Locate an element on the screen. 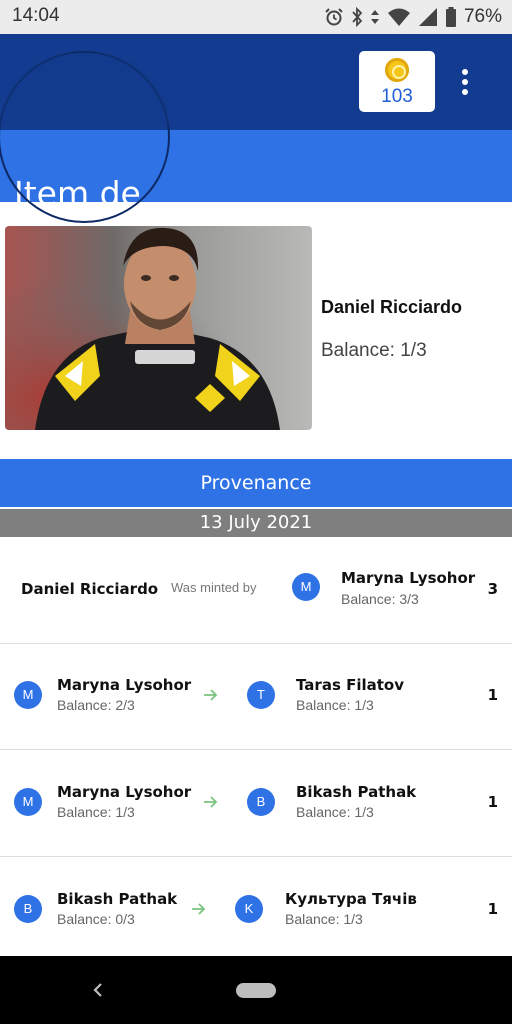  coin-icon is located at coordinates (397, 70).